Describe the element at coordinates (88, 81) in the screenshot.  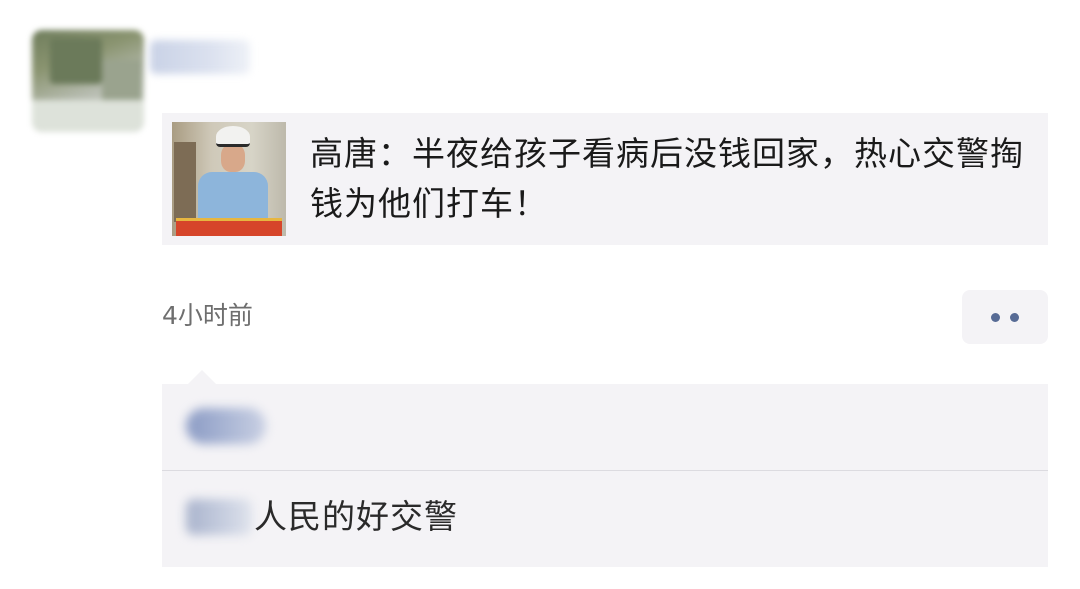
I see `user-avatar` at that location.